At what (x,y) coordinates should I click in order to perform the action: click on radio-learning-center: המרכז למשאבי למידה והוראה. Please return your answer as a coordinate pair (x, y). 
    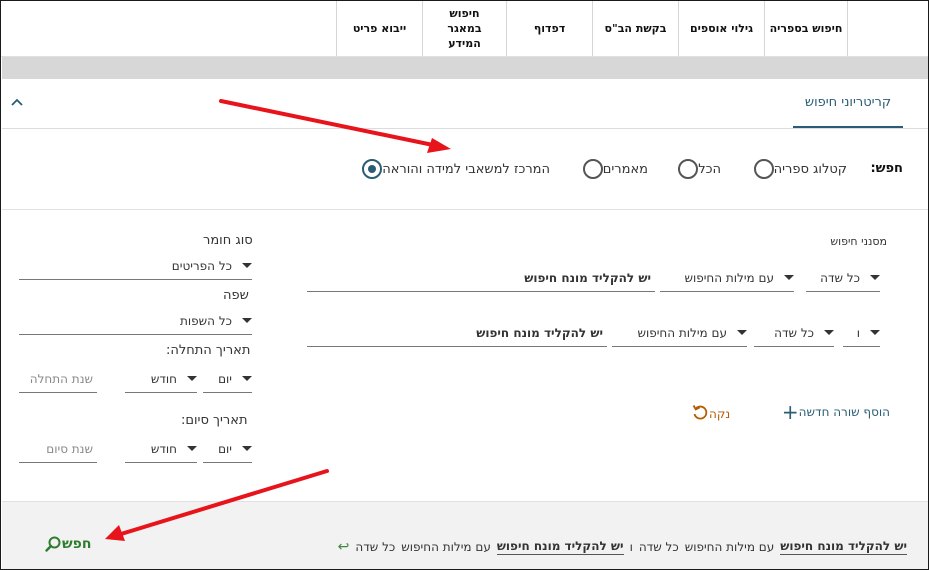
    Looking at the image, I should click on (452, 169).